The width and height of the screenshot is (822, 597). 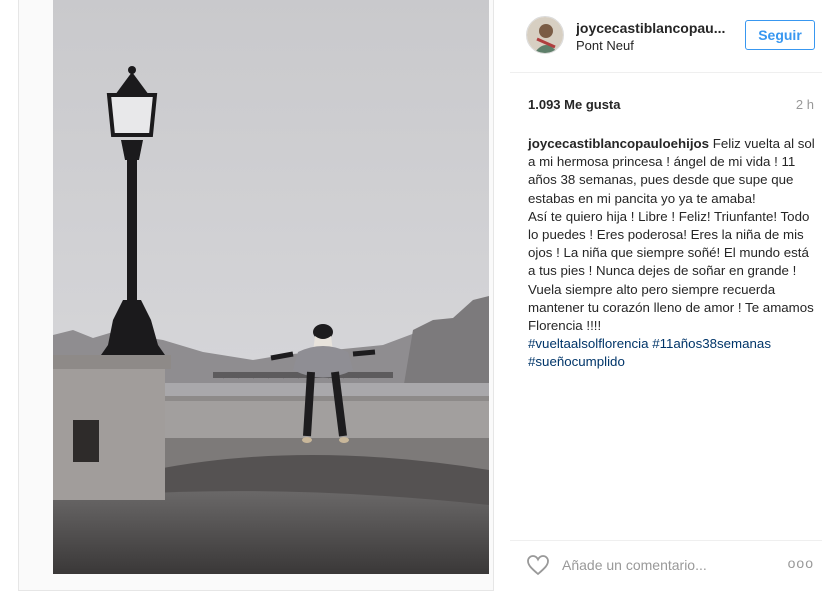 I want to click on hashtag-link: #sueñocumplido, so click(x=576, y=361).